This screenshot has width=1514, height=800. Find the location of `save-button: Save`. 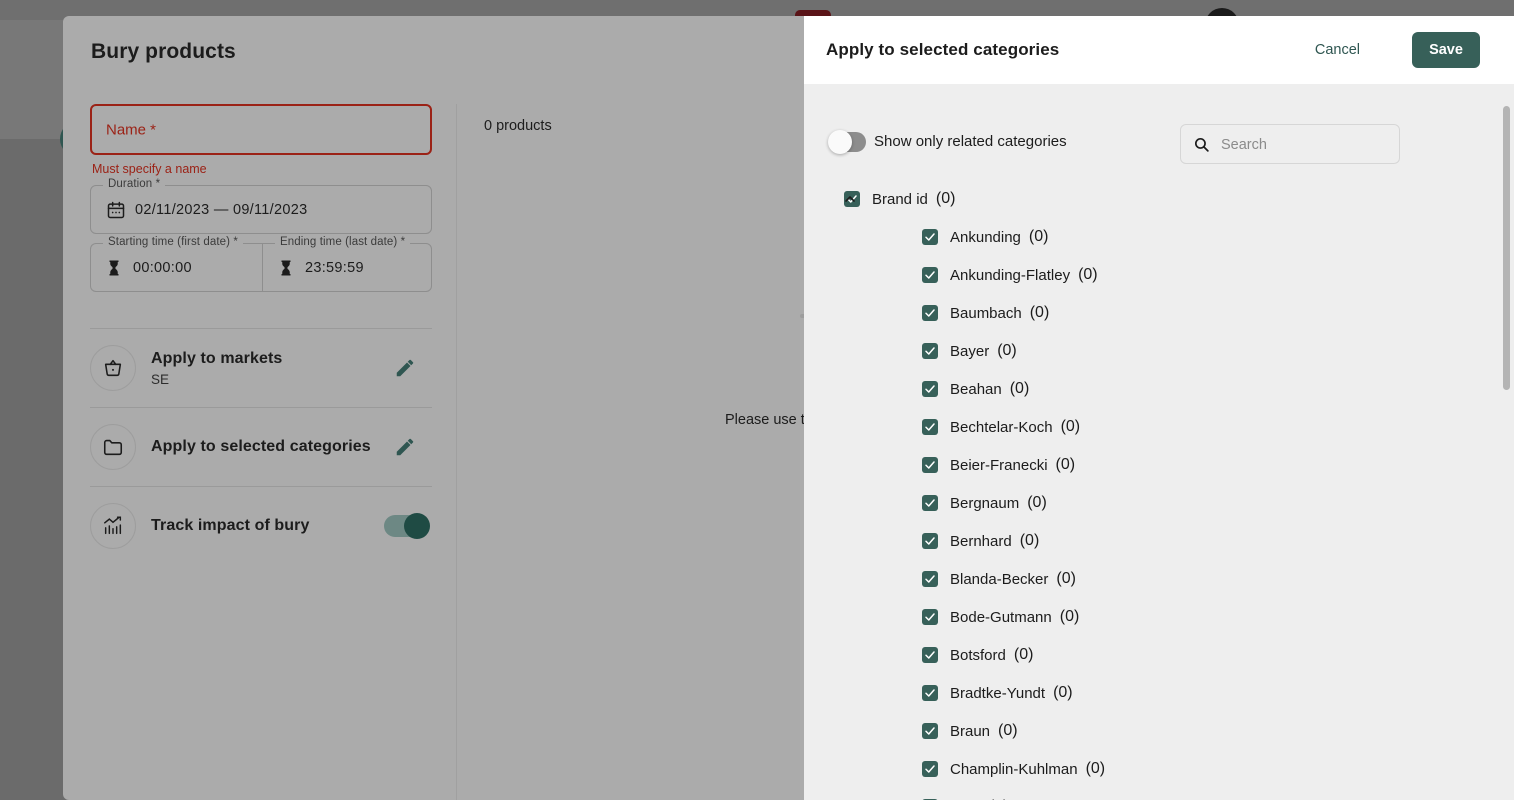

save-button: Save is located at coordinates (1446, 50).